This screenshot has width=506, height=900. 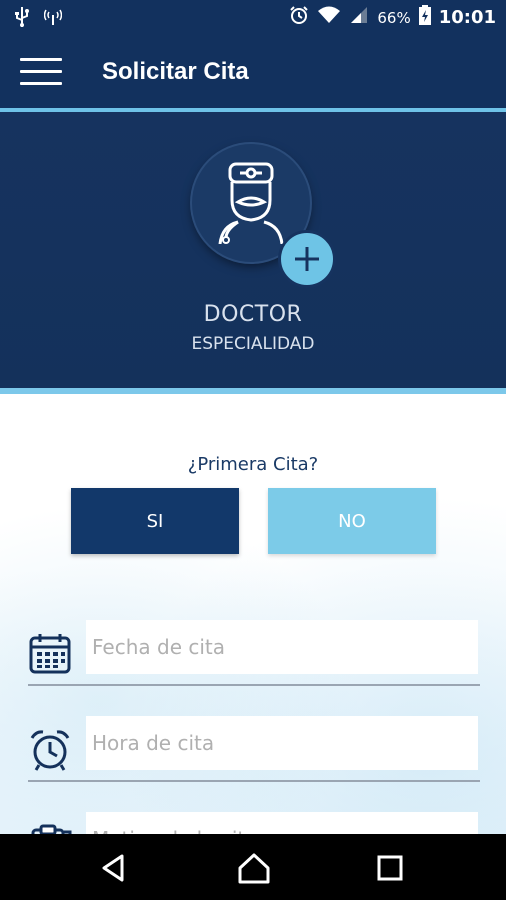 I want to click on system-navigation-bar, so click(x=253, y=867).